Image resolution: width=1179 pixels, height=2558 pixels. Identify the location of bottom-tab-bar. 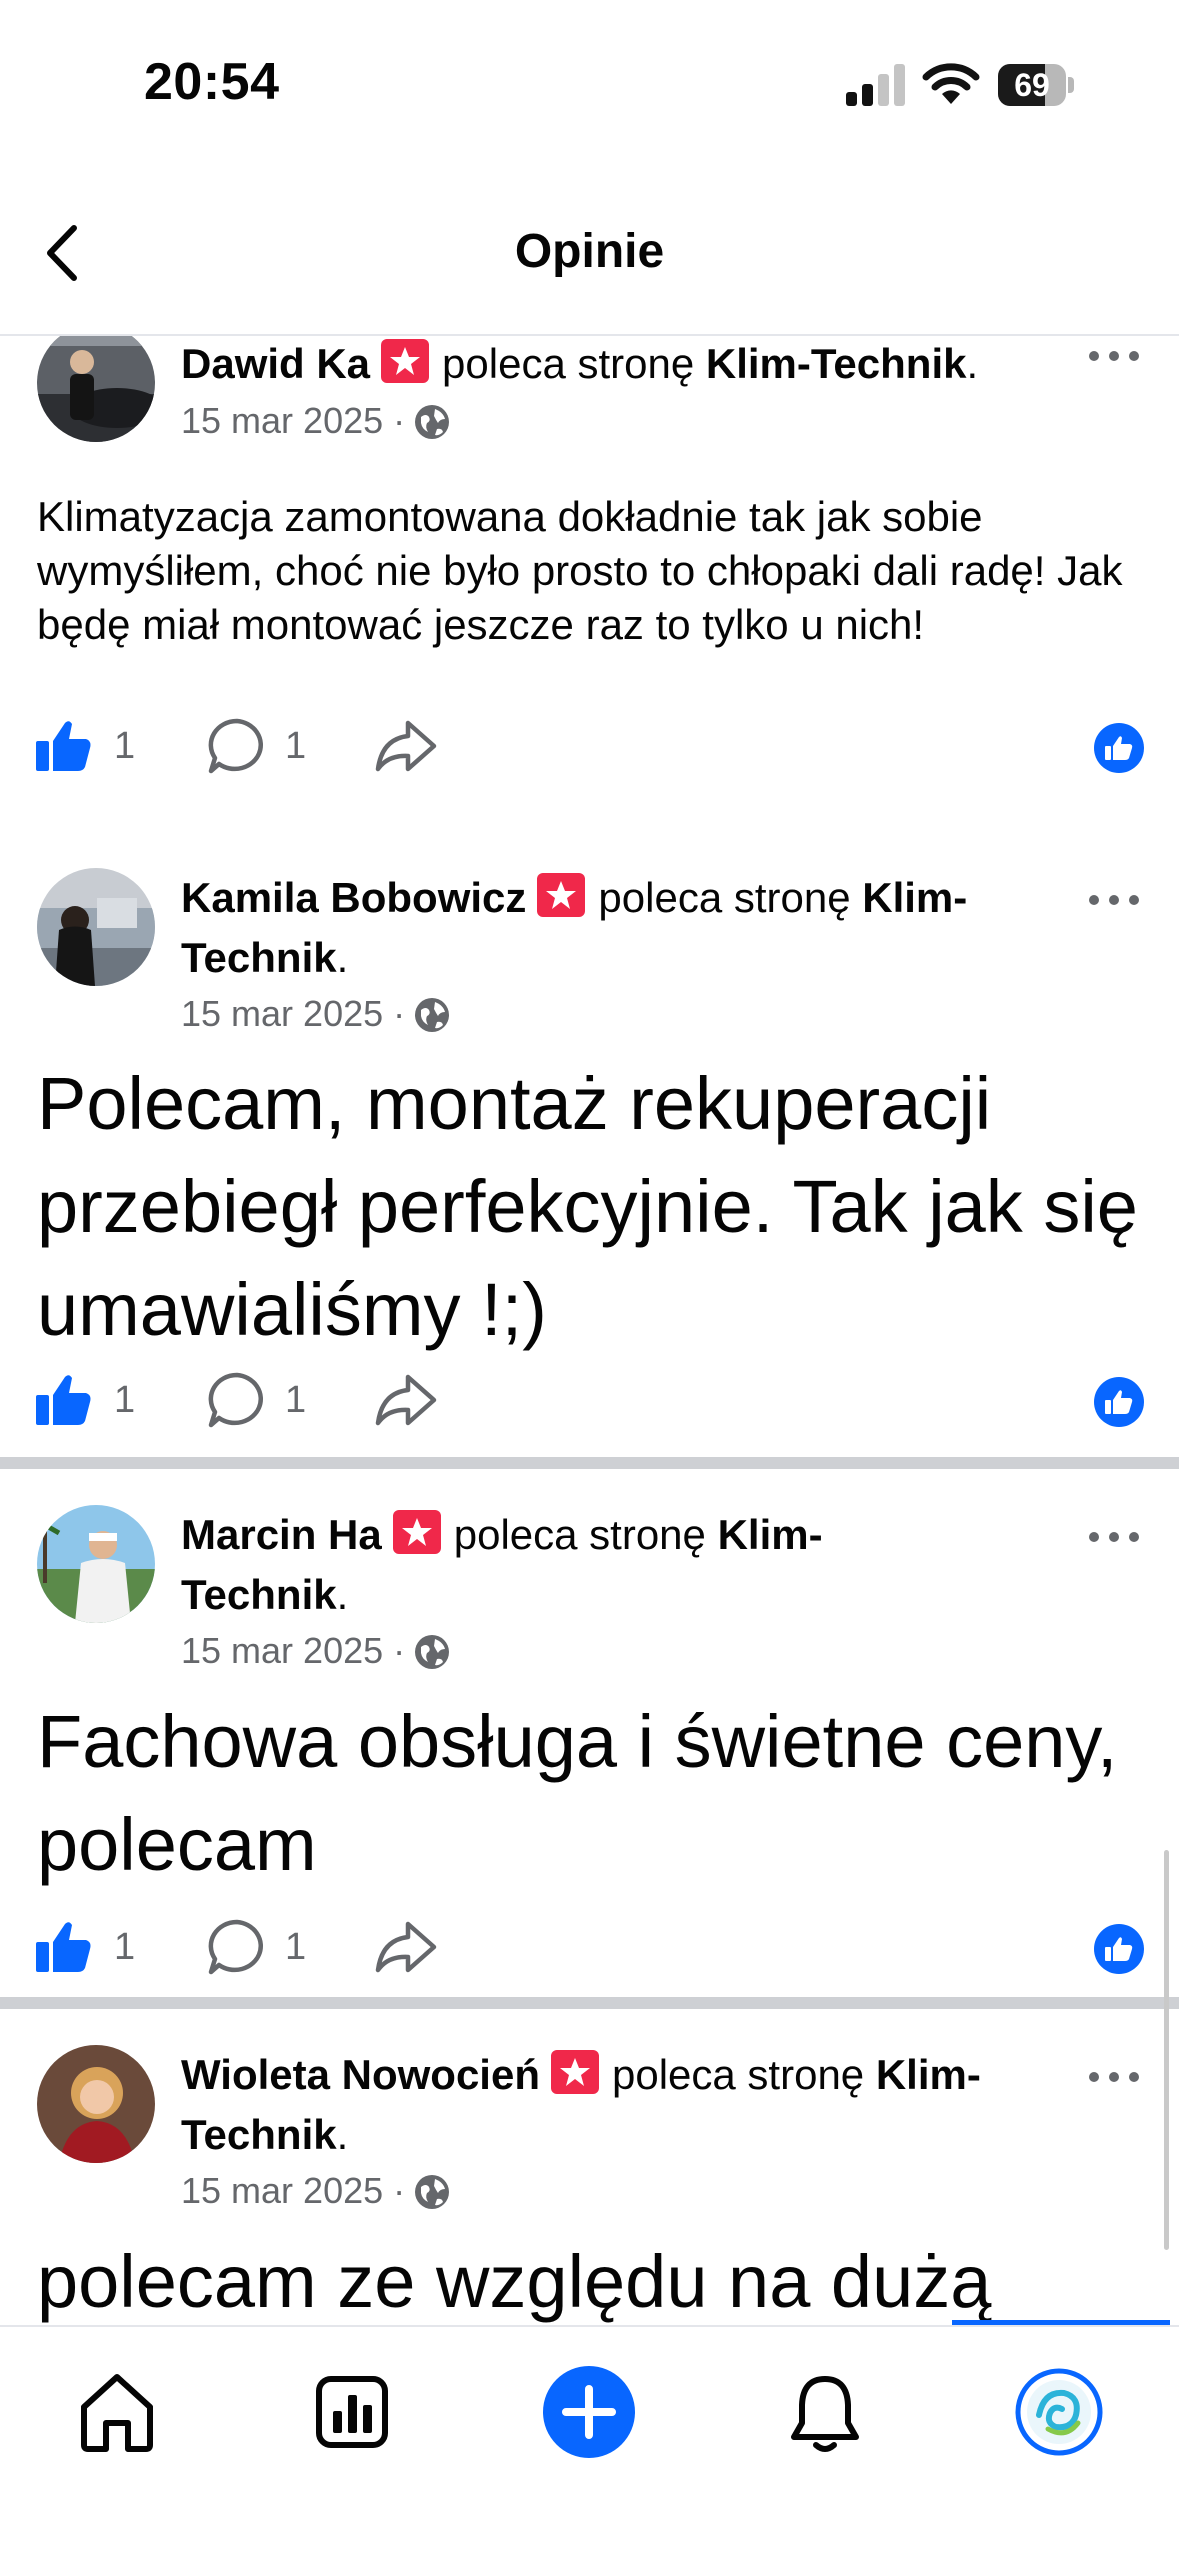
(589, 2441).